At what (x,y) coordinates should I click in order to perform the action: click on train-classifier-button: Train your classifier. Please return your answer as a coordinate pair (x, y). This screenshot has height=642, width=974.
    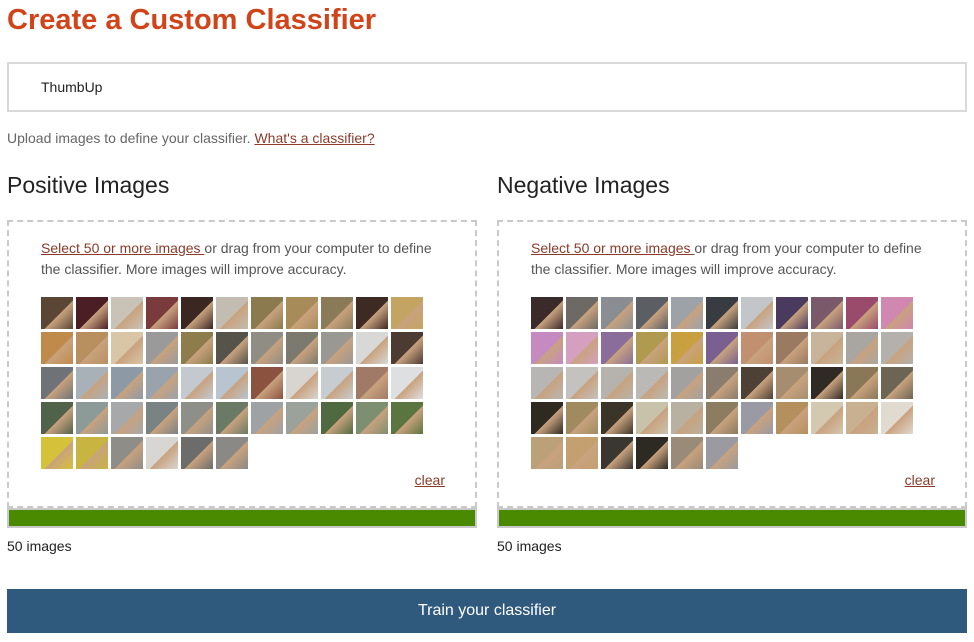
    Looking at the image, I should click on (487, 611).